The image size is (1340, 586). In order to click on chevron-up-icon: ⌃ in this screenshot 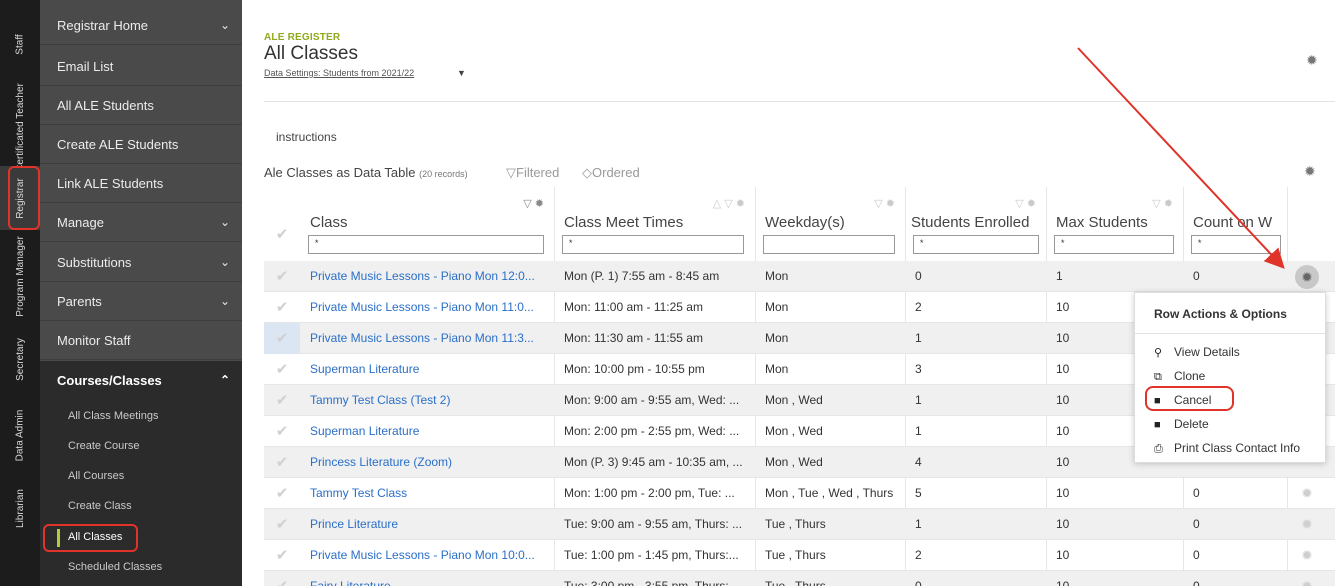, I will do `click(224, 380)`.